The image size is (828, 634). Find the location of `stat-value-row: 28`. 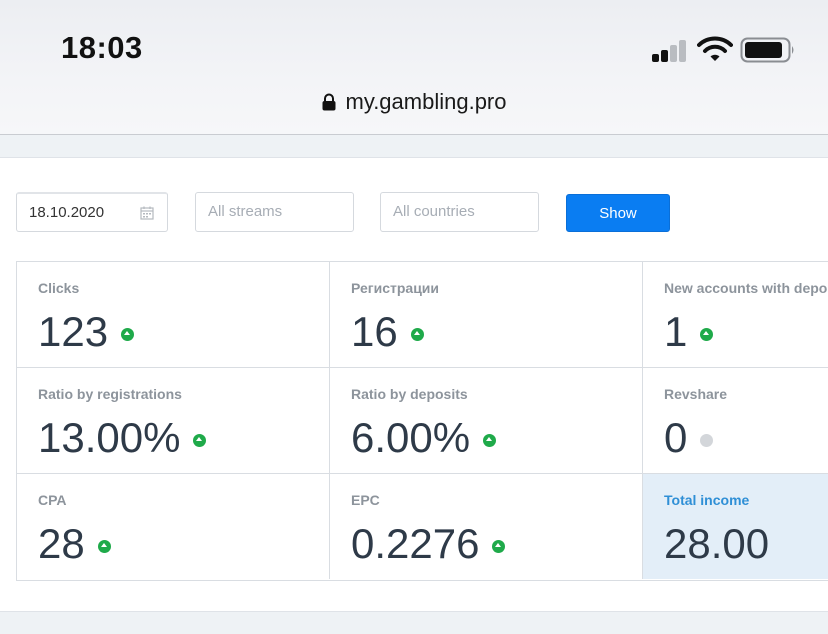

stat-value-row: 28 is located at coordinates (74, 544).